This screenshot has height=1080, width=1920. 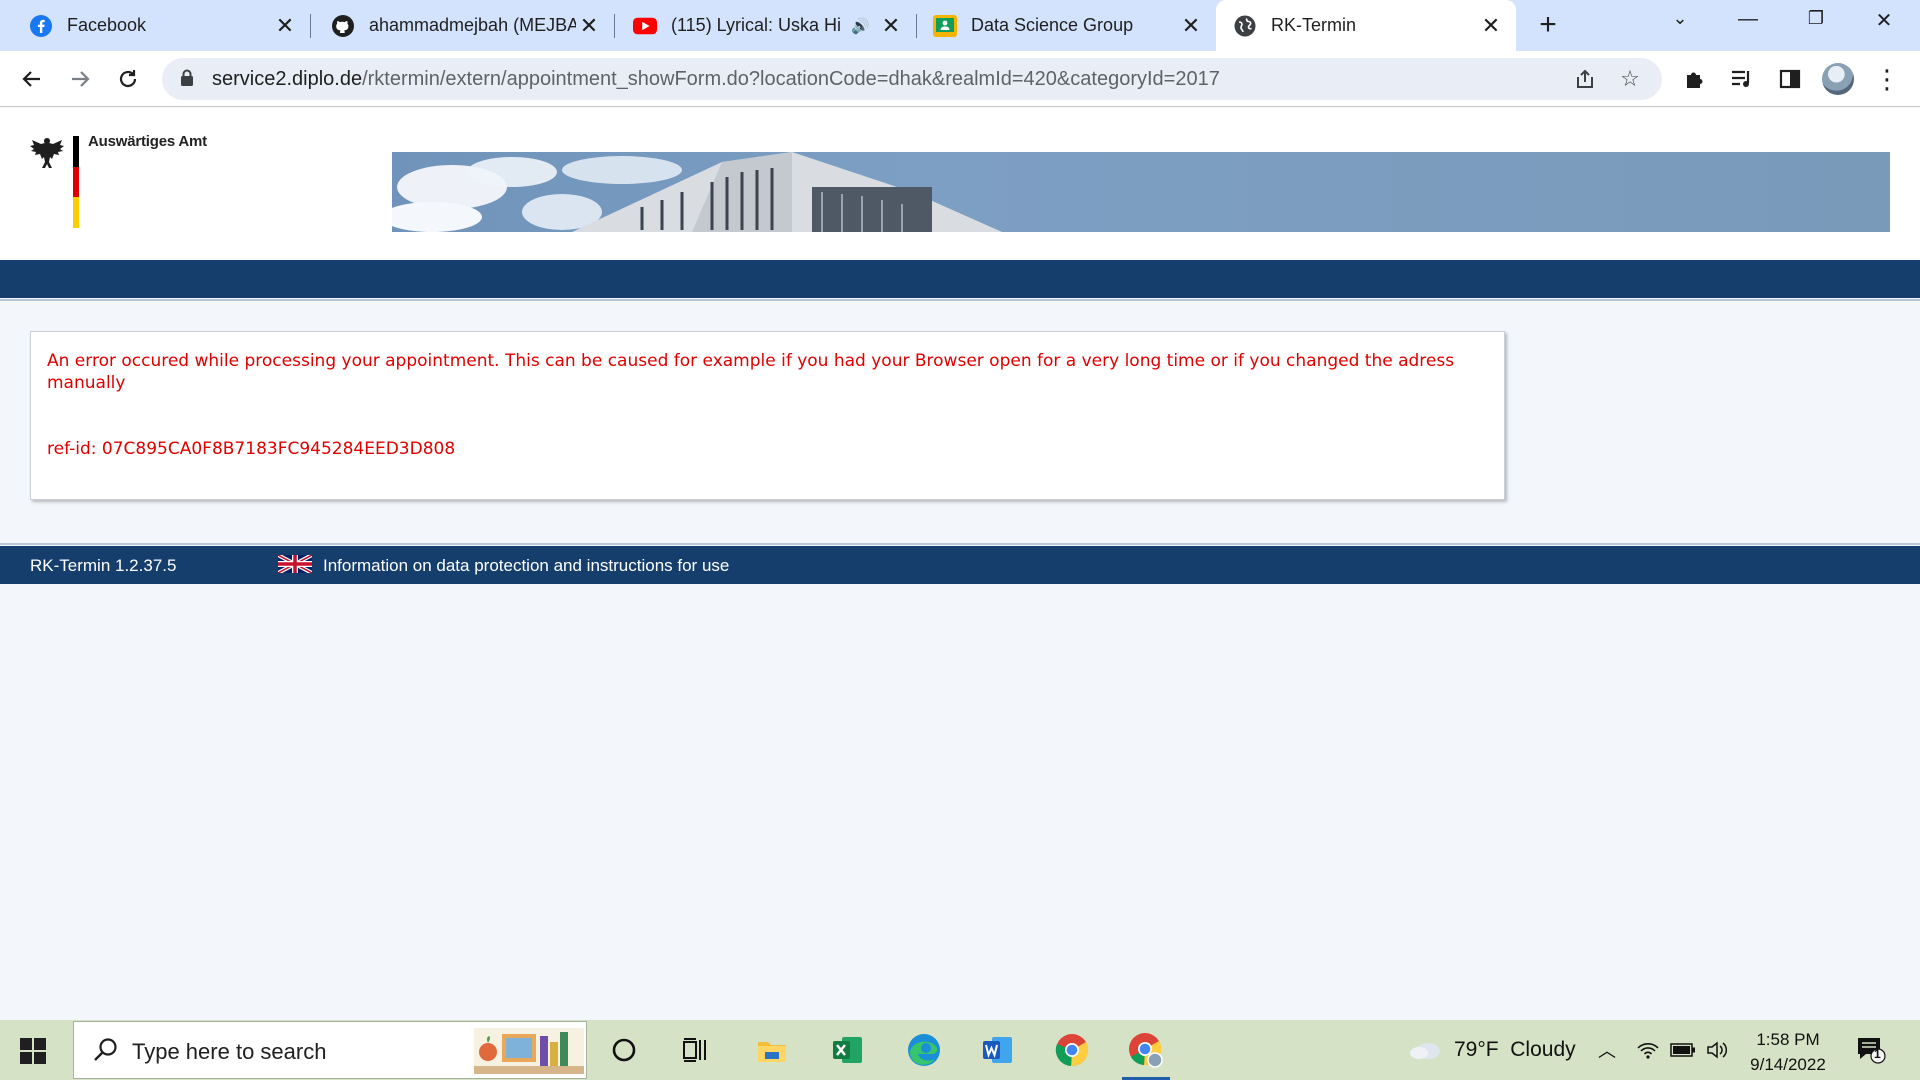 I want to click on lock-icon, so click(x=187, y=78).